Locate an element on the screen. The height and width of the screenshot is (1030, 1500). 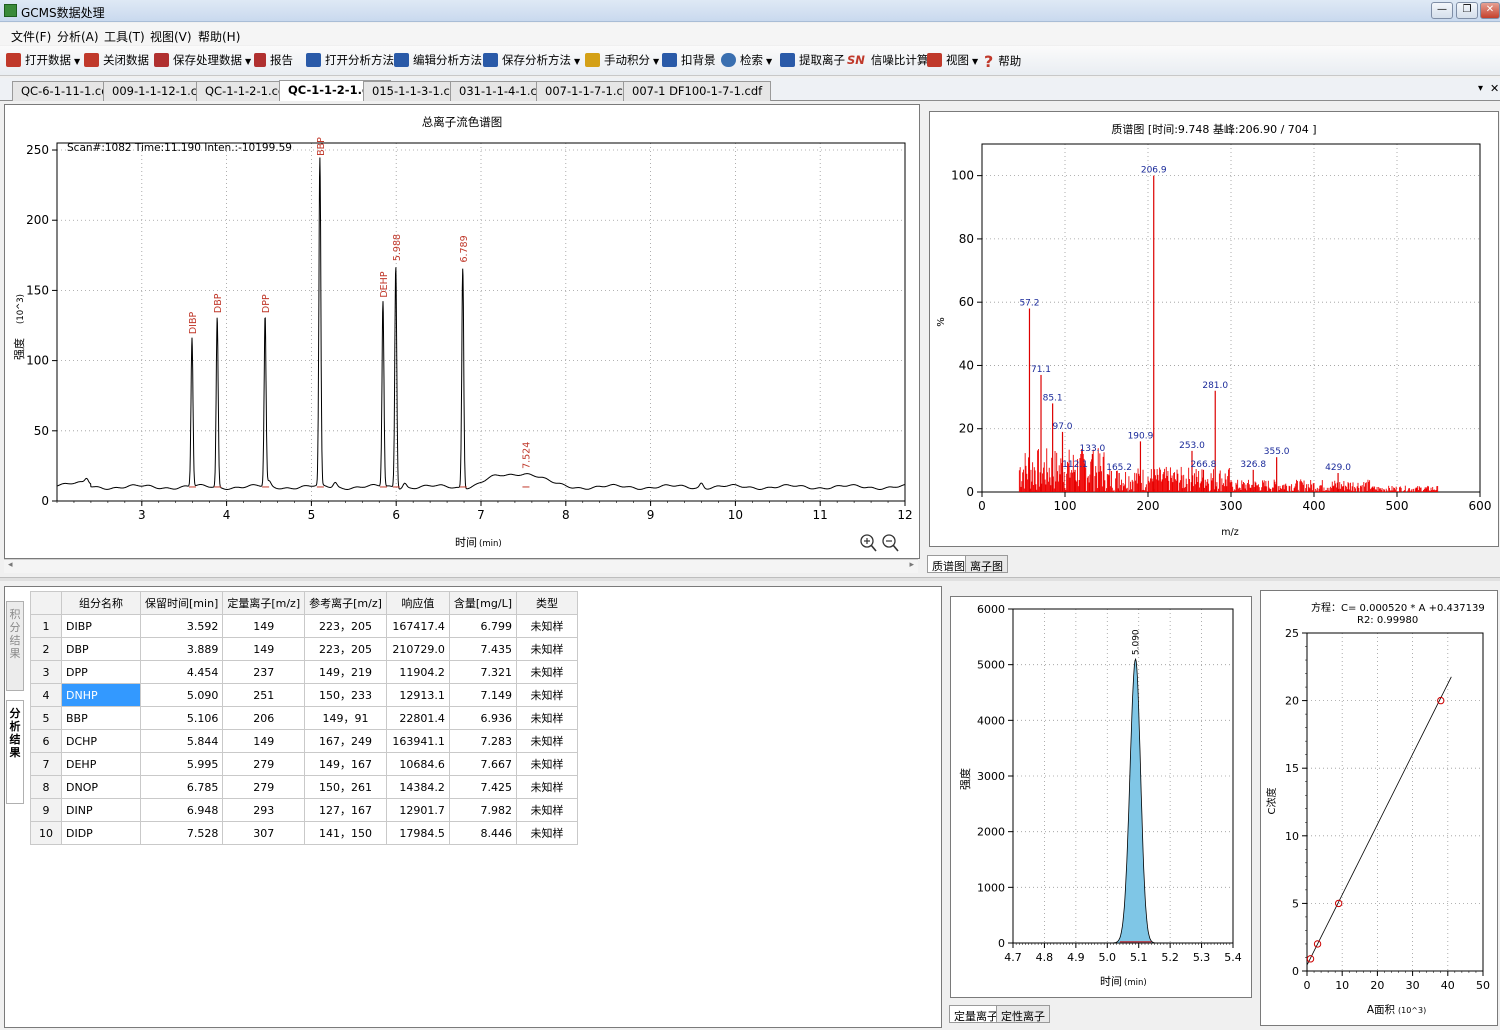
table-row: 9 DINP 6.948 293 127，167 12901.7 7.982 未知样 is located at coordinates (304, 810).